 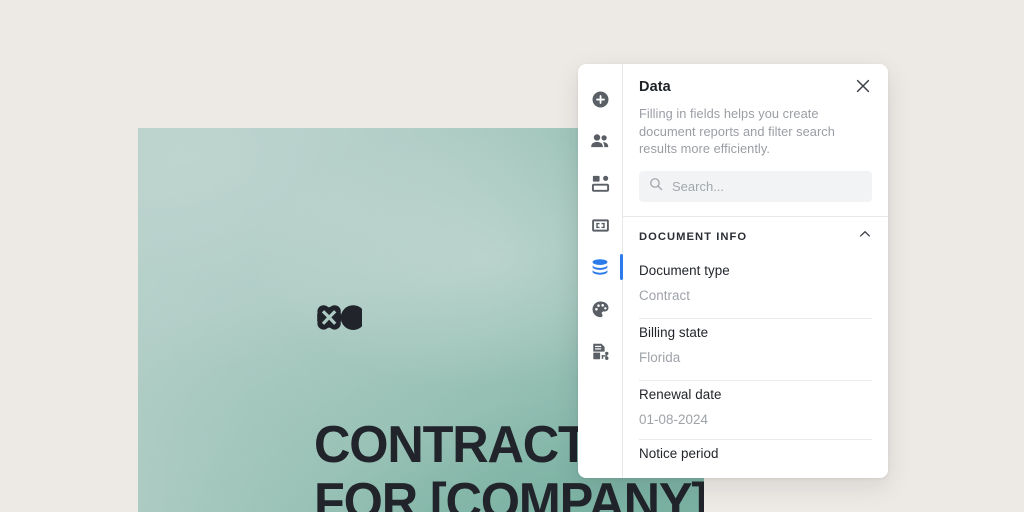 What do you see at coordinates (767, 186) in the screenshot?
I see `search-input` at bounding box center [767, 186].